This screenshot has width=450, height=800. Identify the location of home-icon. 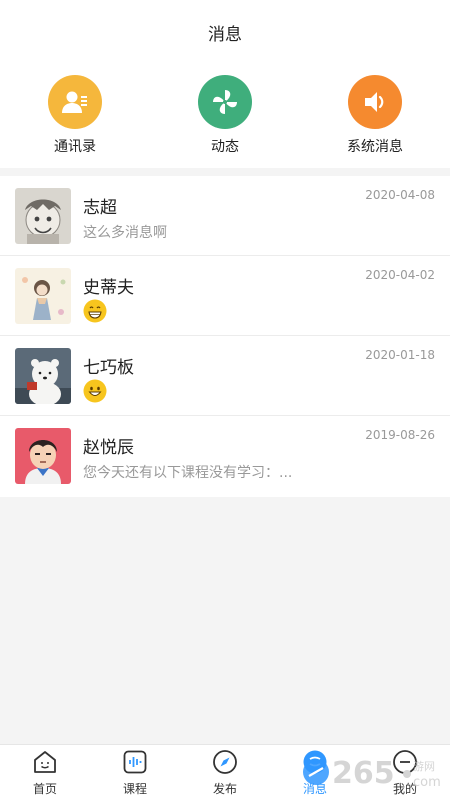
(45, 762).